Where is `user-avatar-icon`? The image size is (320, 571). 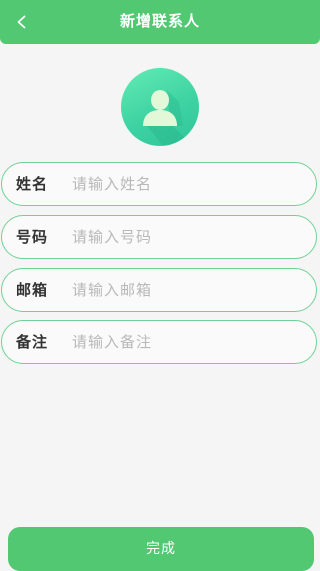
user-avatar-icon is located at coordinates (168, 118).